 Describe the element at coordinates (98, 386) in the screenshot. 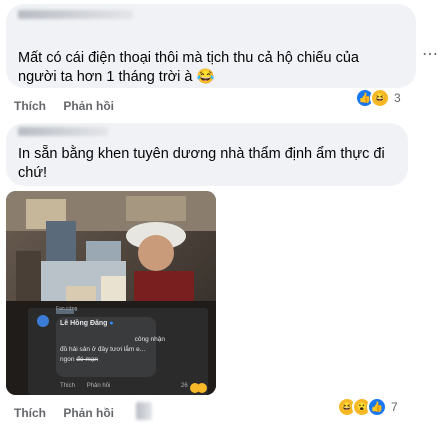

I see `embedded-reply-link: Phản hồi` at that location.